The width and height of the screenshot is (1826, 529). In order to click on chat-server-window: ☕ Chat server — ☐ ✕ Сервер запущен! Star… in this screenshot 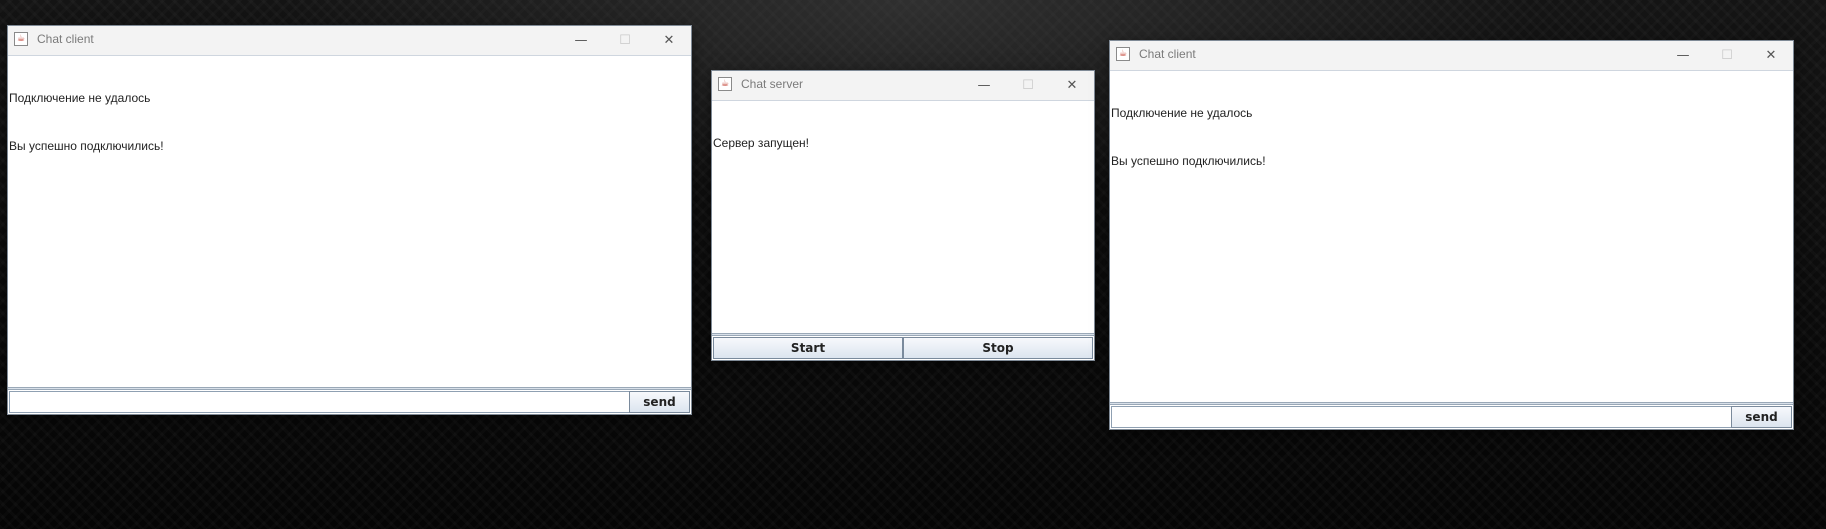, I will do `click(903, 215)`.